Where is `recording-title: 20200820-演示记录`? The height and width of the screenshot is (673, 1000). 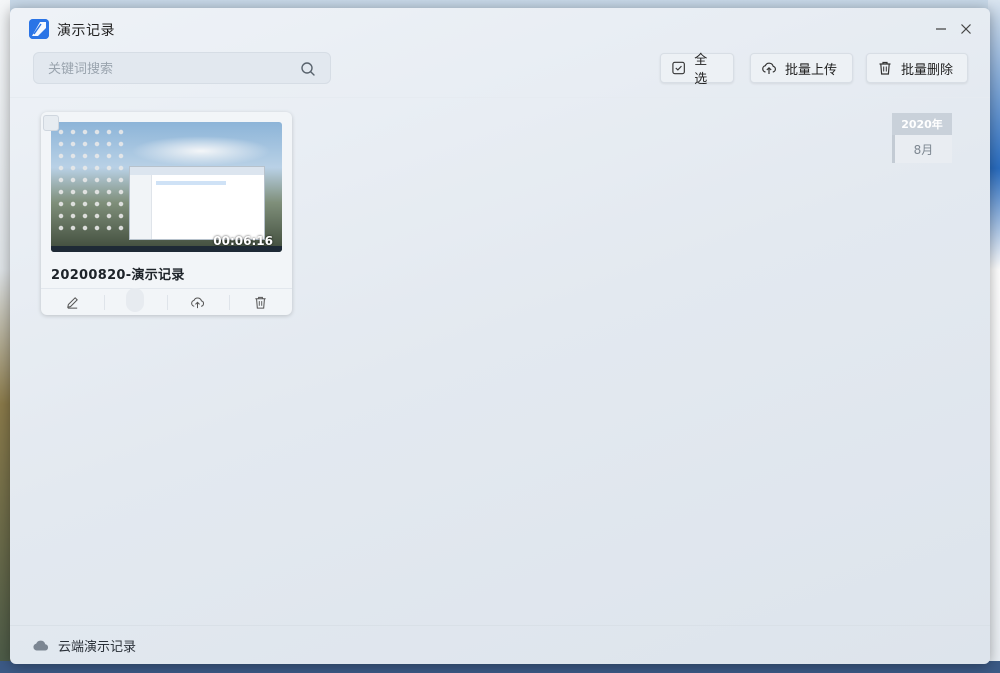 recording-title: 20200820-演示记录 is located at coordinates (118, 275).